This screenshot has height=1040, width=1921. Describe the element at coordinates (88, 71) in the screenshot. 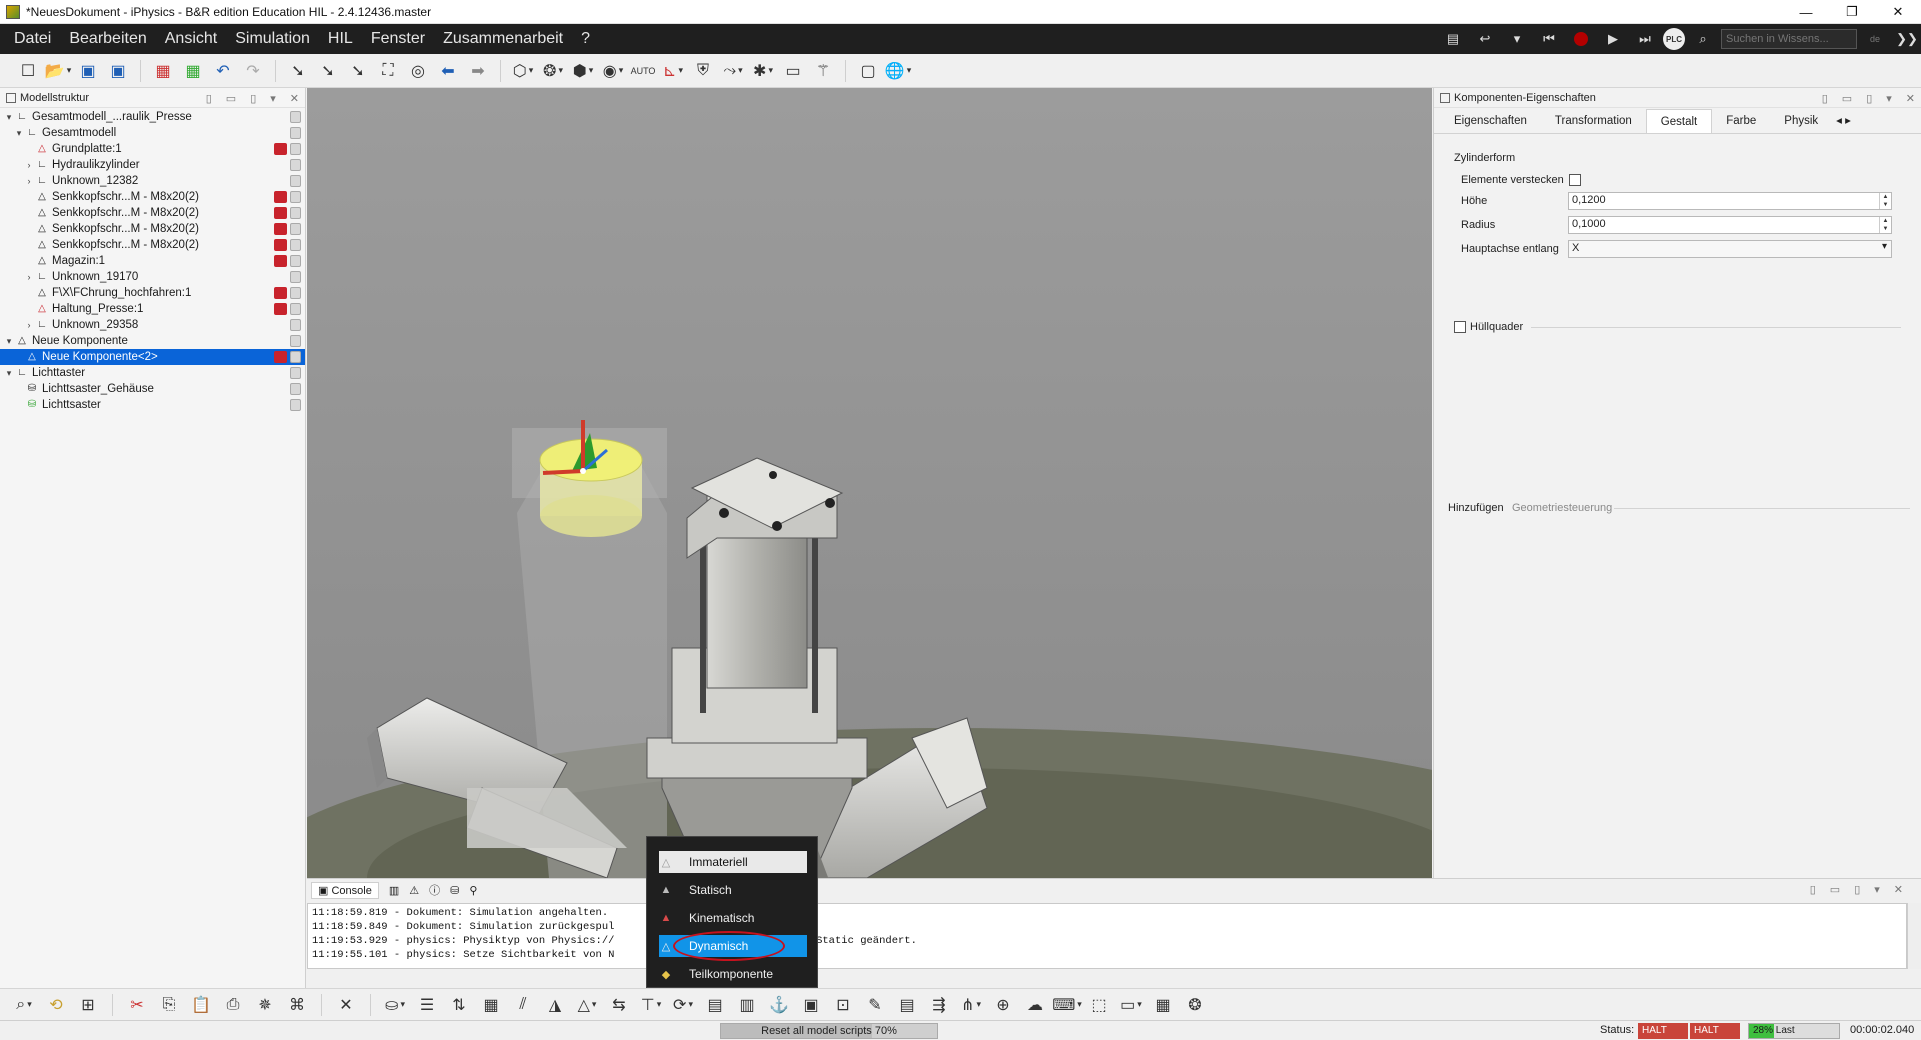

I see `save-icon: ▣` at that location.